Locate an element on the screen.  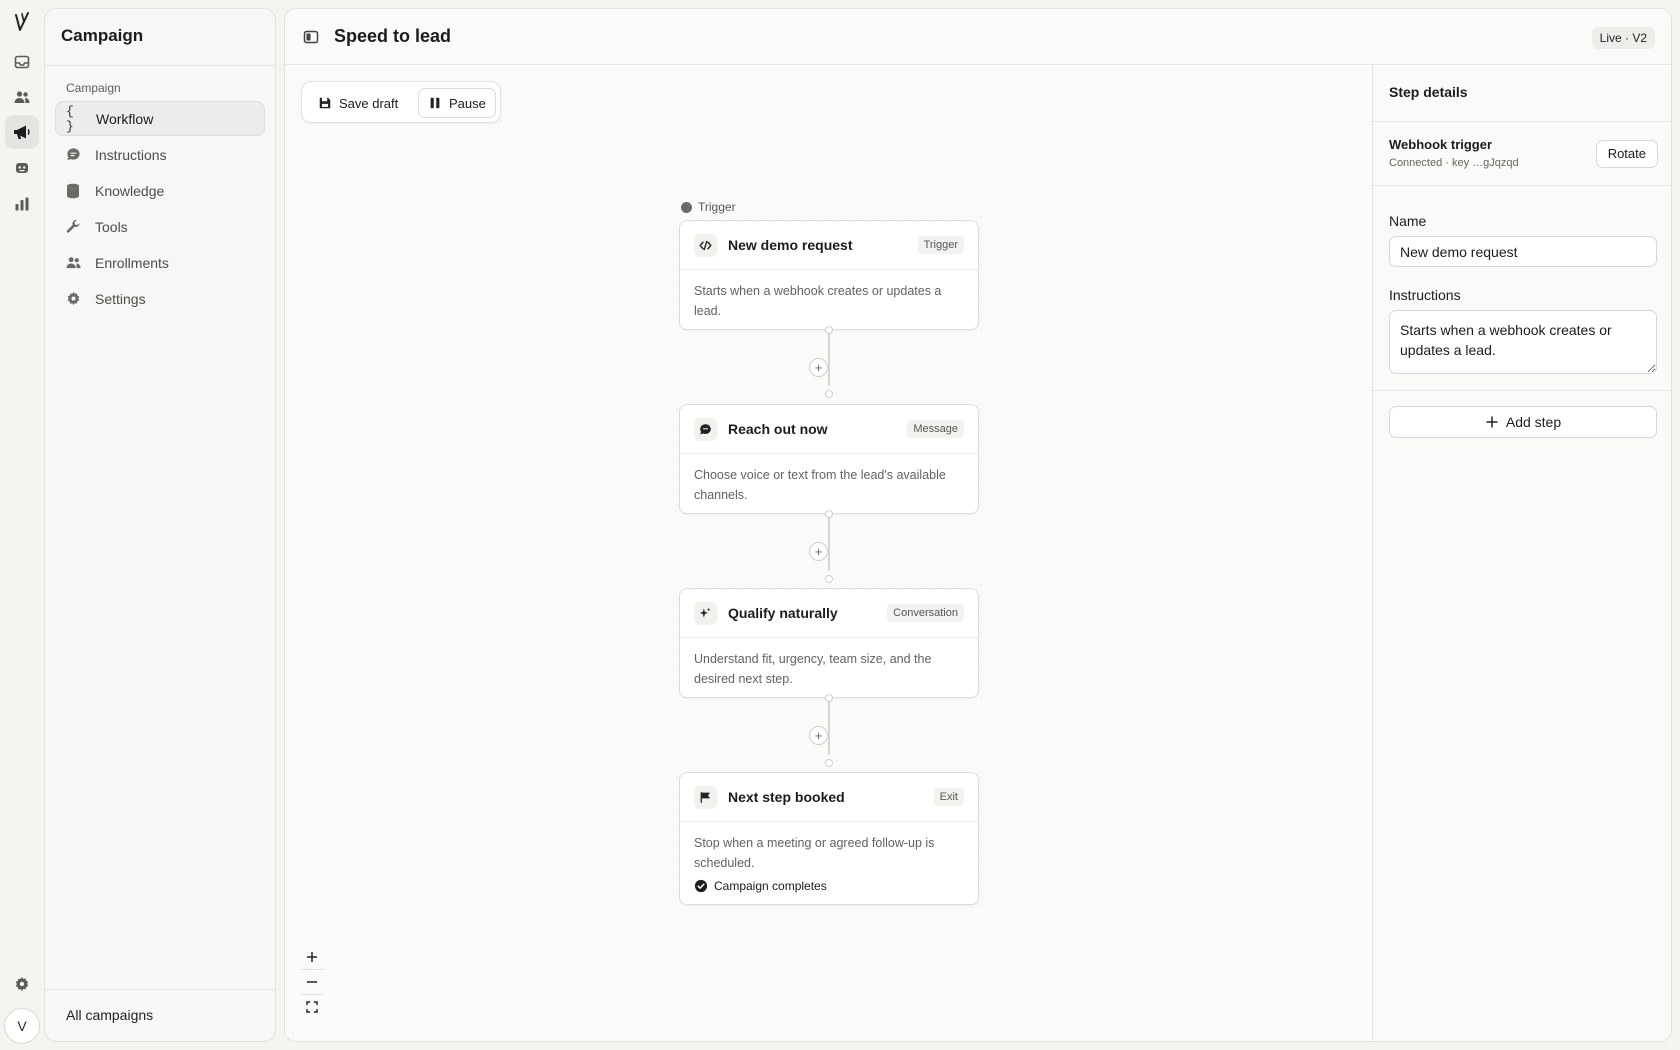
rail-analytics-button is located at coordinates (22, 204).